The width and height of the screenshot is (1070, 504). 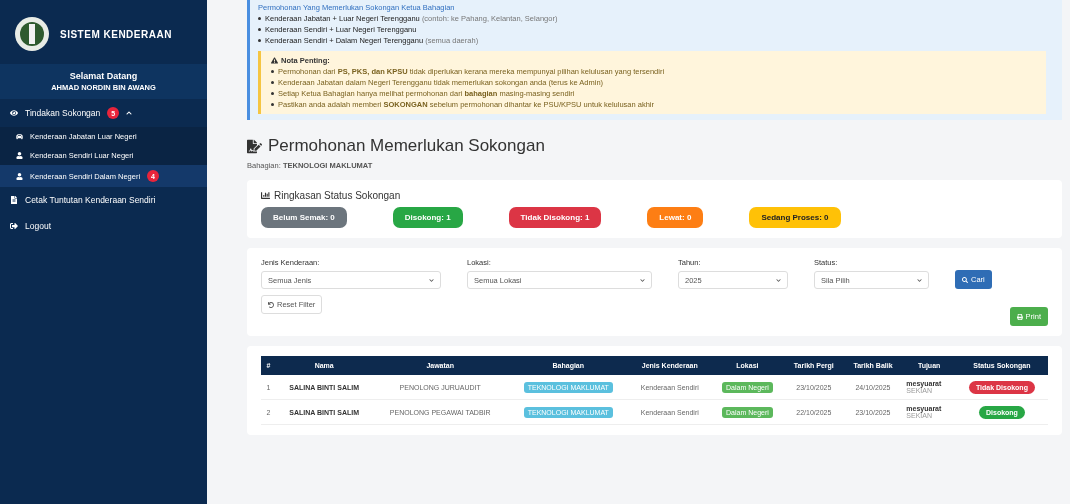 I want to click on car-icon, so click(x=19, y=136).